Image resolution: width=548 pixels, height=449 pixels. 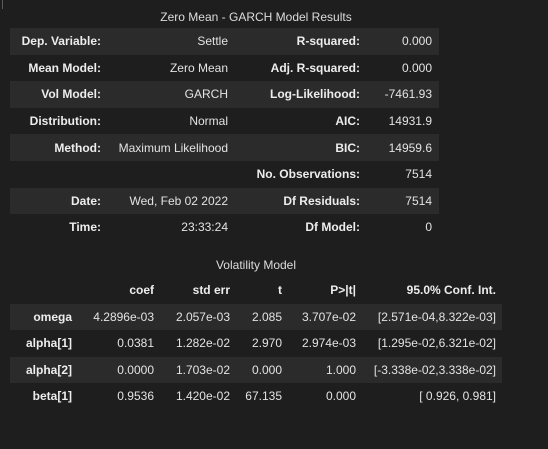 What do you see at coordinates (77, 147) in the screenshot?
I see `method-label: Method:` at bounding box center [77, 147].